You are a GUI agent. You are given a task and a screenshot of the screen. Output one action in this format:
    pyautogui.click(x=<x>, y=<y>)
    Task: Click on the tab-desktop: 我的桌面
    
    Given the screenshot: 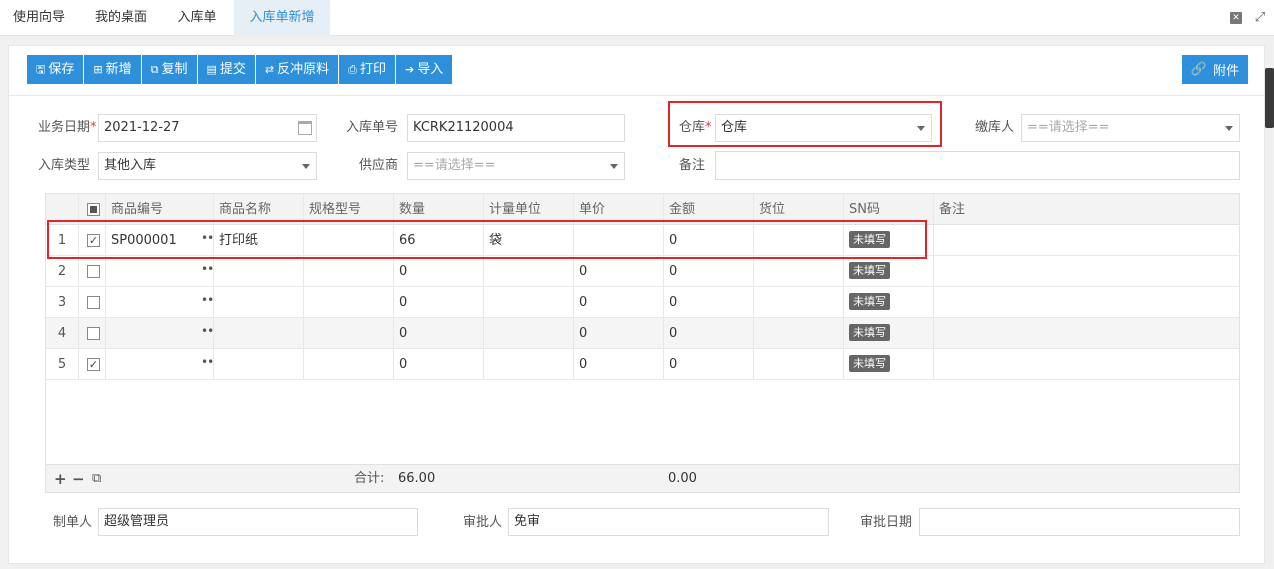 What is the action you would take?
    pyautogui.click(x=121, y=18)
    